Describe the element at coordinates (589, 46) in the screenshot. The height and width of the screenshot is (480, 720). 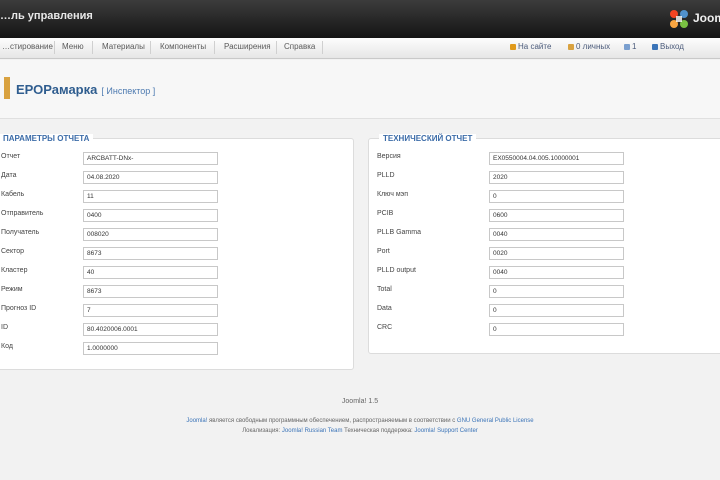
I see `status-messages: 0 личных` at that location.